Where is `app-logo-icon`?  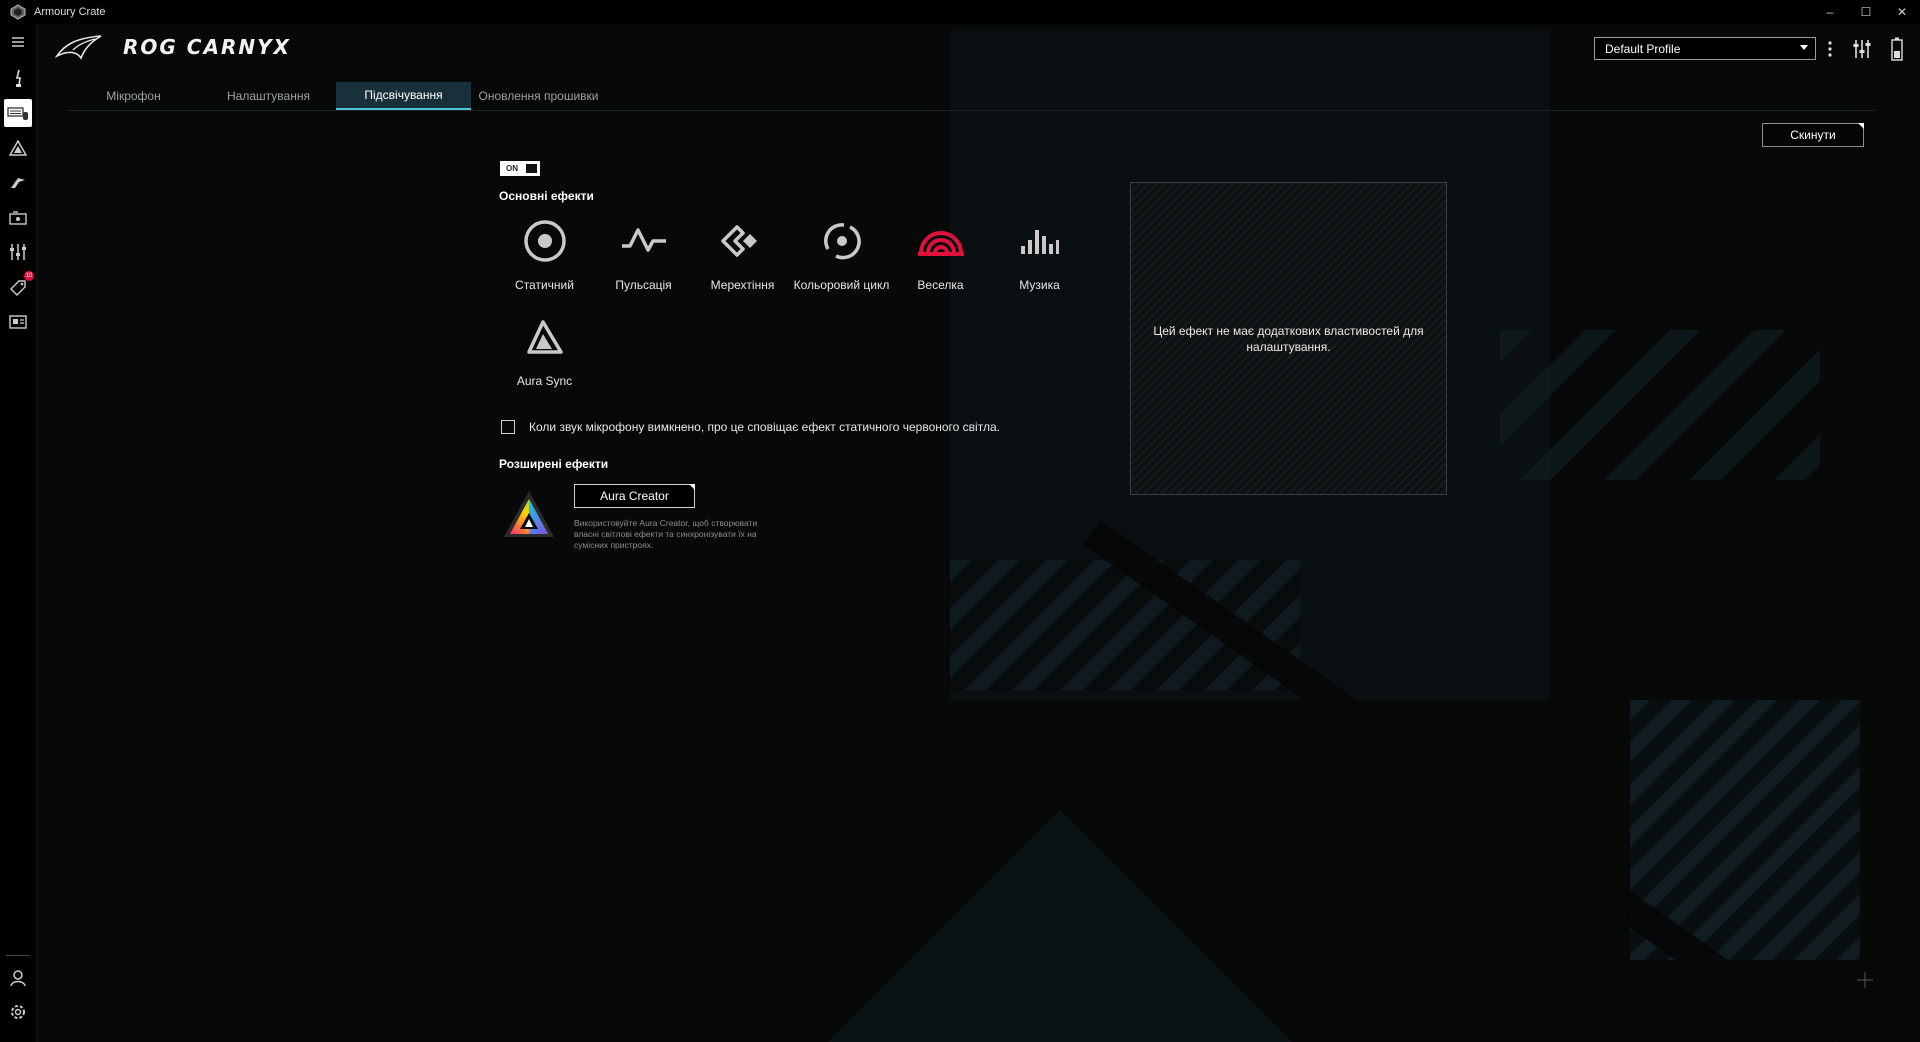
app-logo-icon is located at coordinates (18, 12).